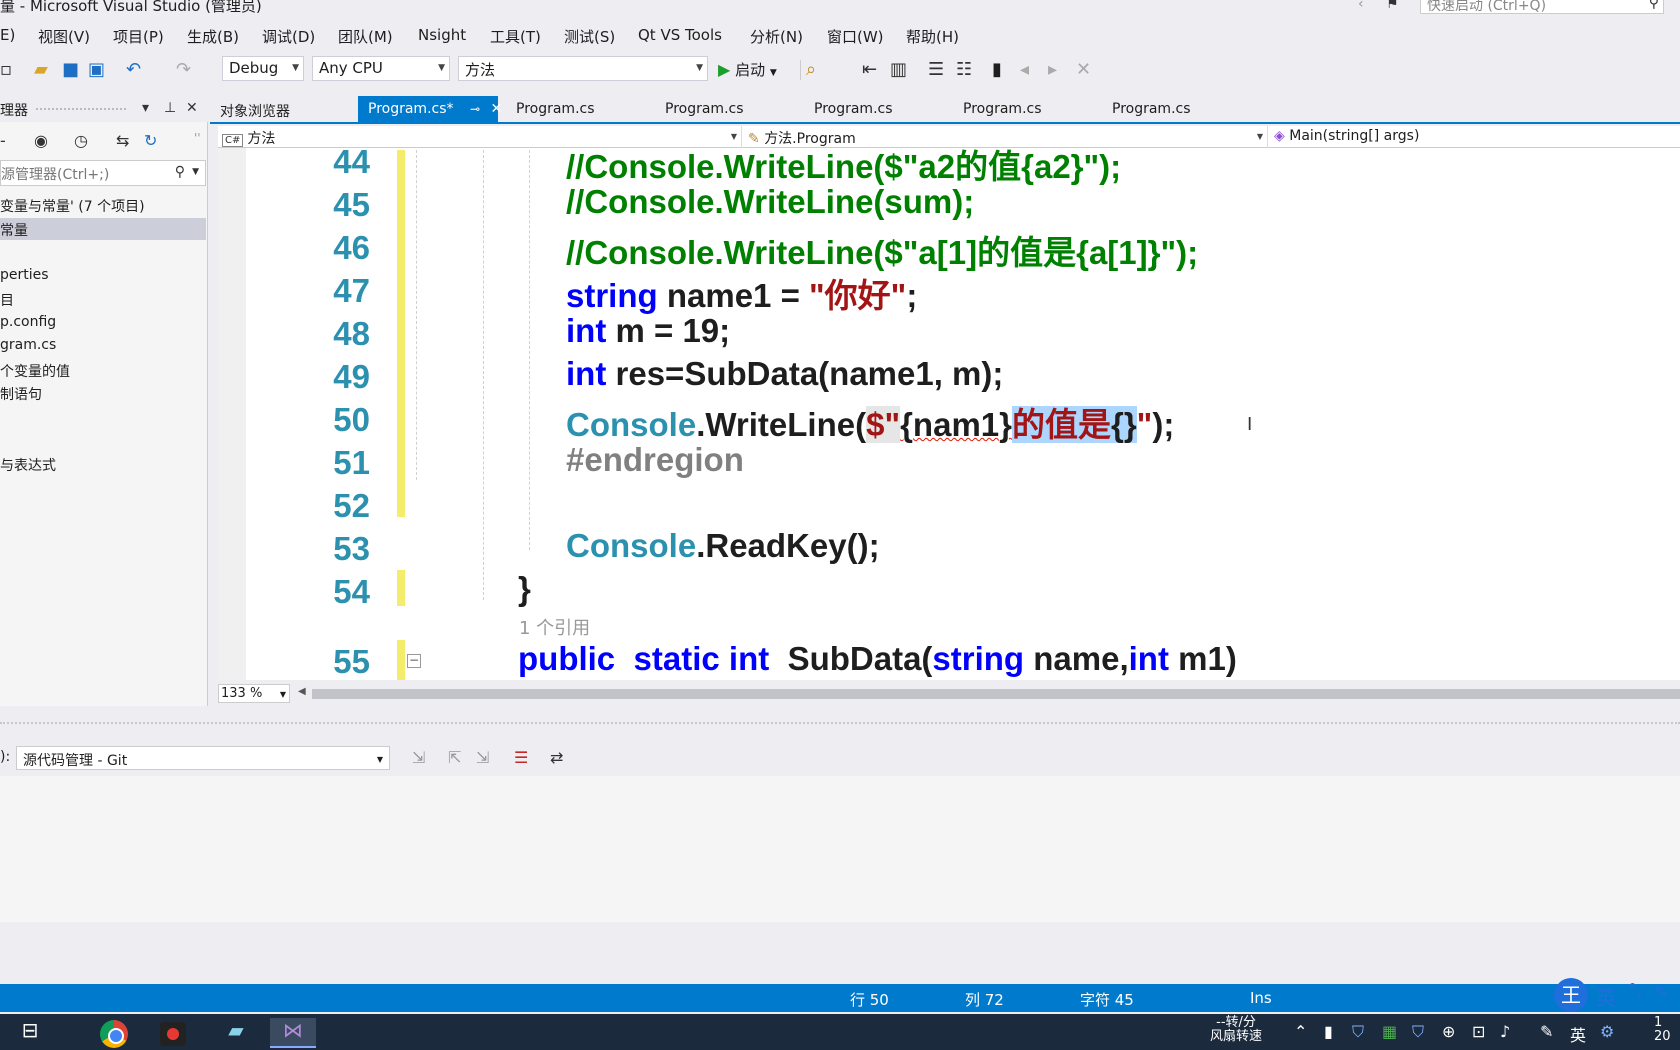 The width and height of the screenshot is (1680, 1050). Describe the element at coordinates (103, 346) in the screenshot. I see `tree-item: gram.cs` at that location.